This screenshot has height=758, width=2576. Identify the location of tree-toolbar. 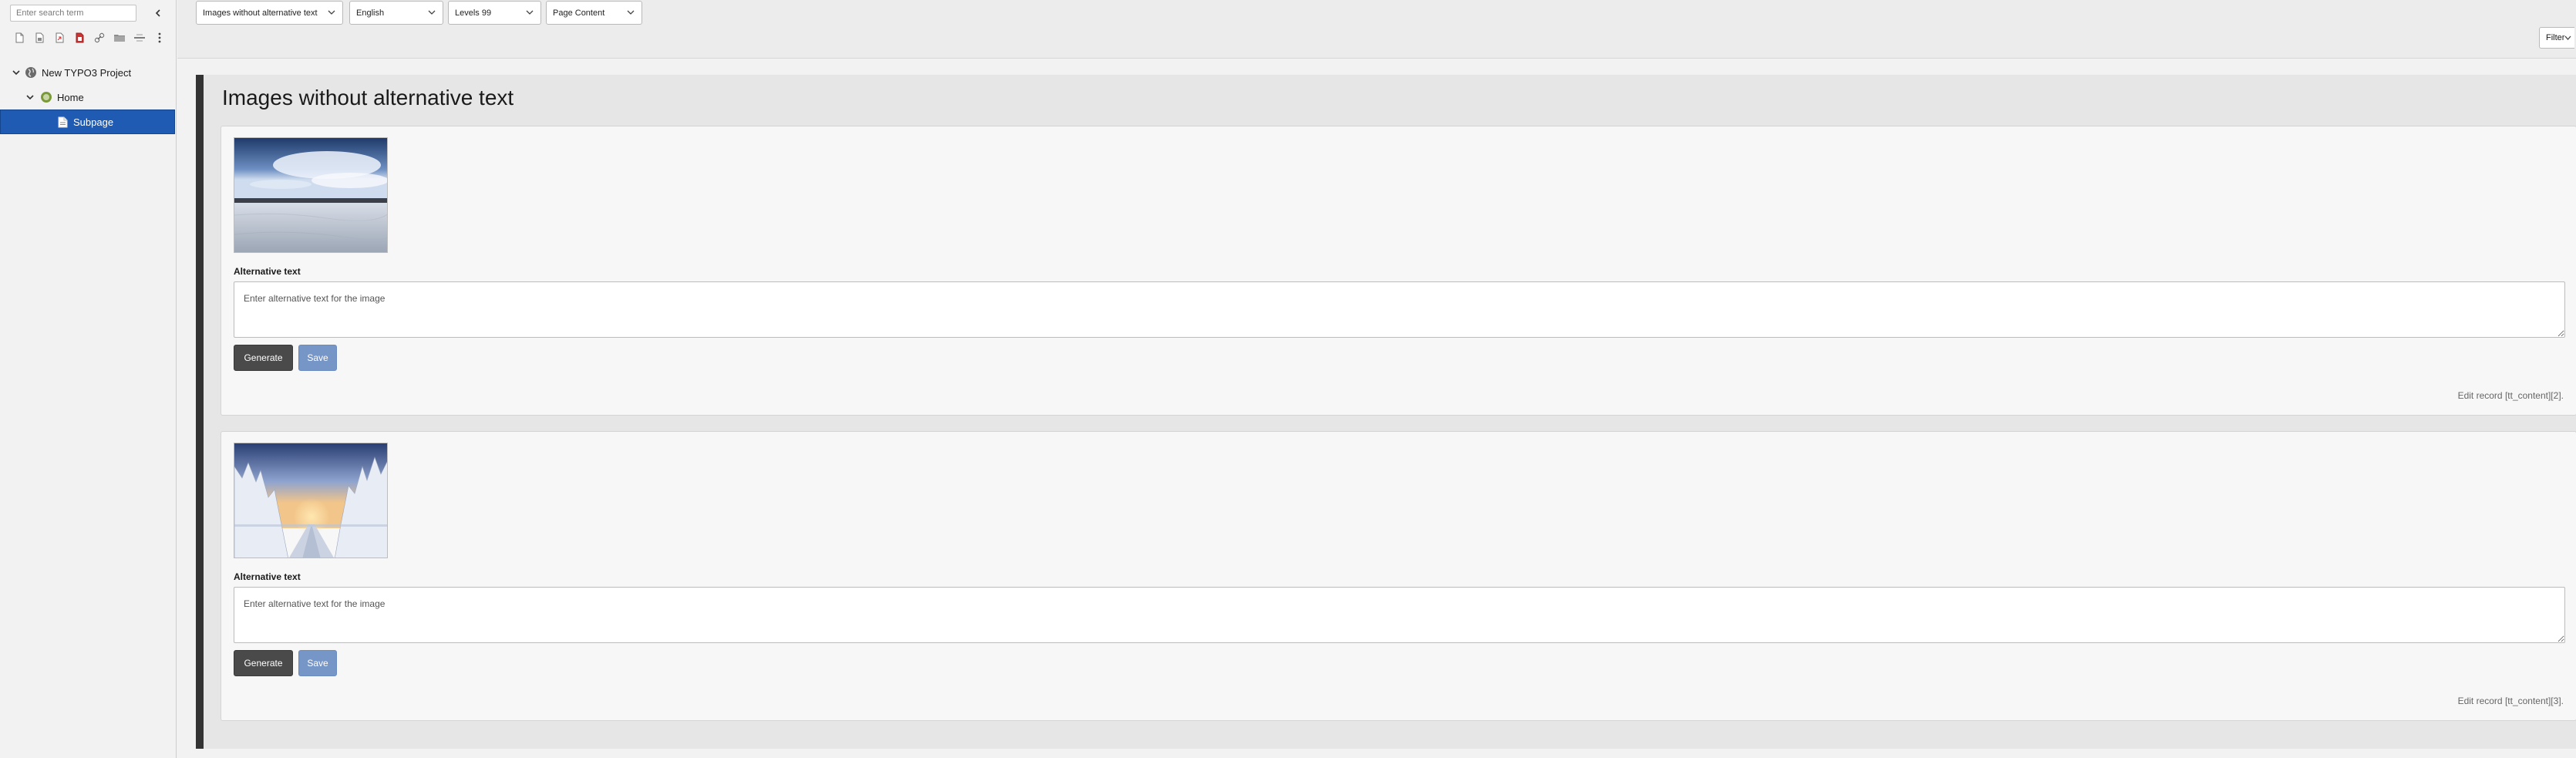
(89, 37).